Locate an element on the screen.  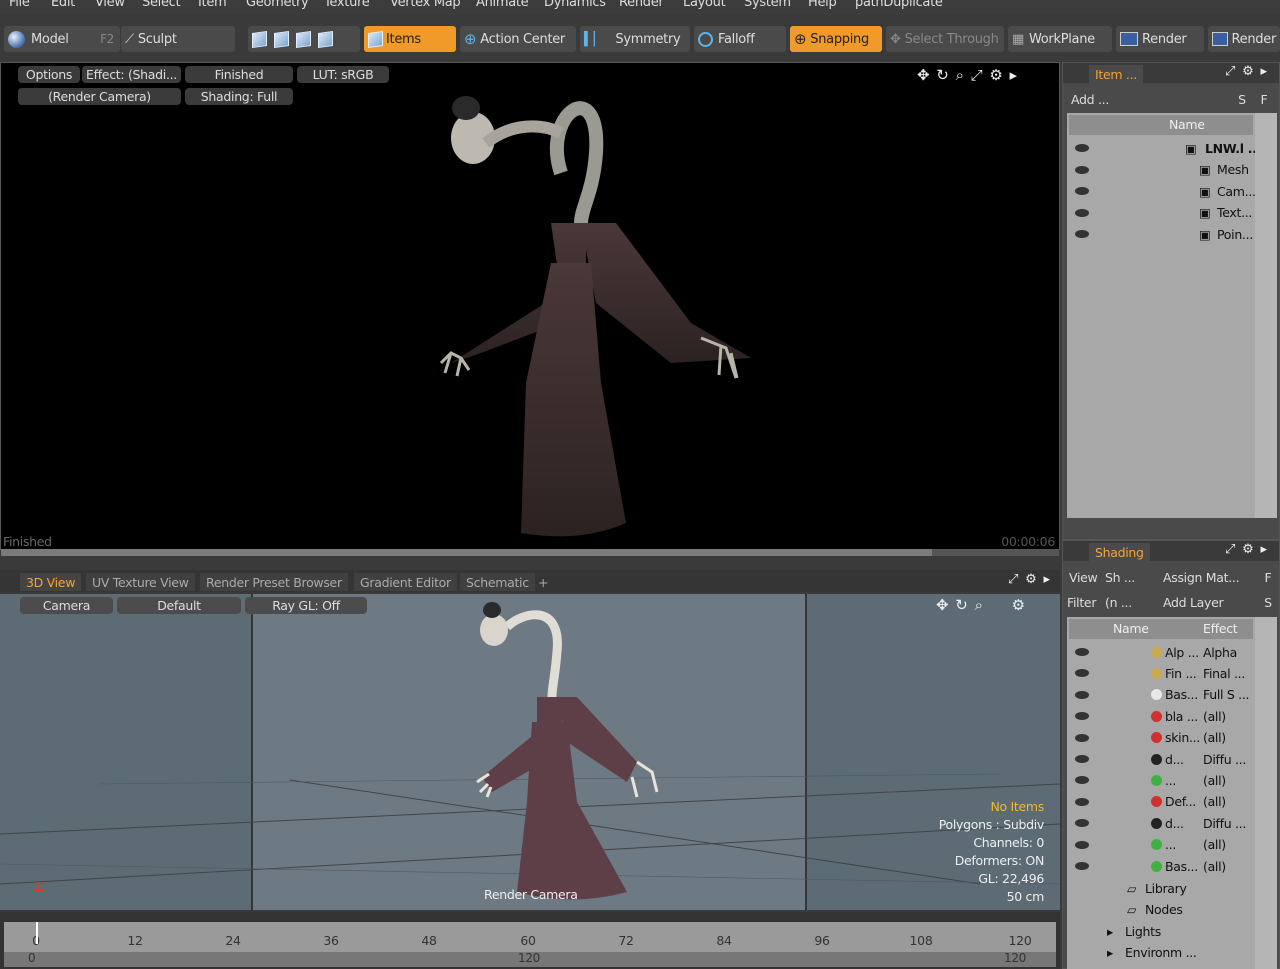
shading-s-button: S is located at coordinates (1268, 602).